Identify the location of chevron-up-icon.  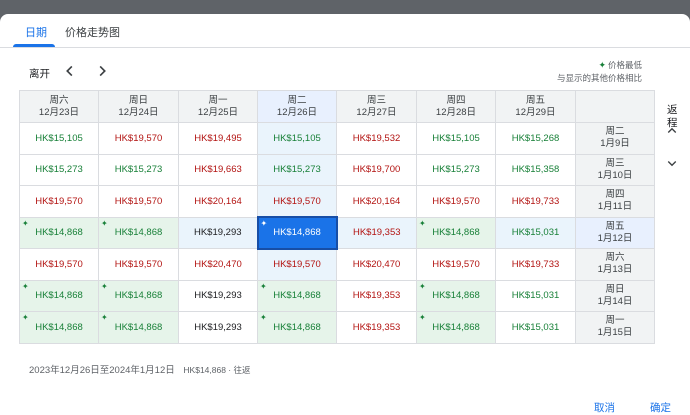
(672, 130).